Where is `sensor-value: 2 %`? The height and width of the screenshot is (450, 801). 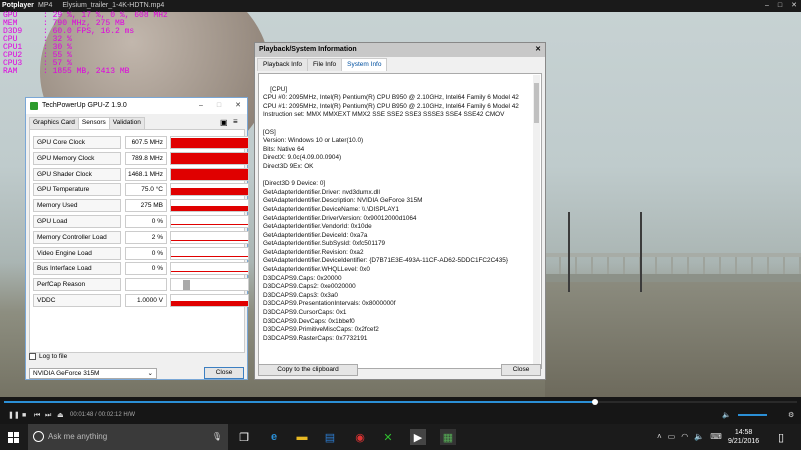 sensor-value: 2 % is located at coordinates (146, 237).